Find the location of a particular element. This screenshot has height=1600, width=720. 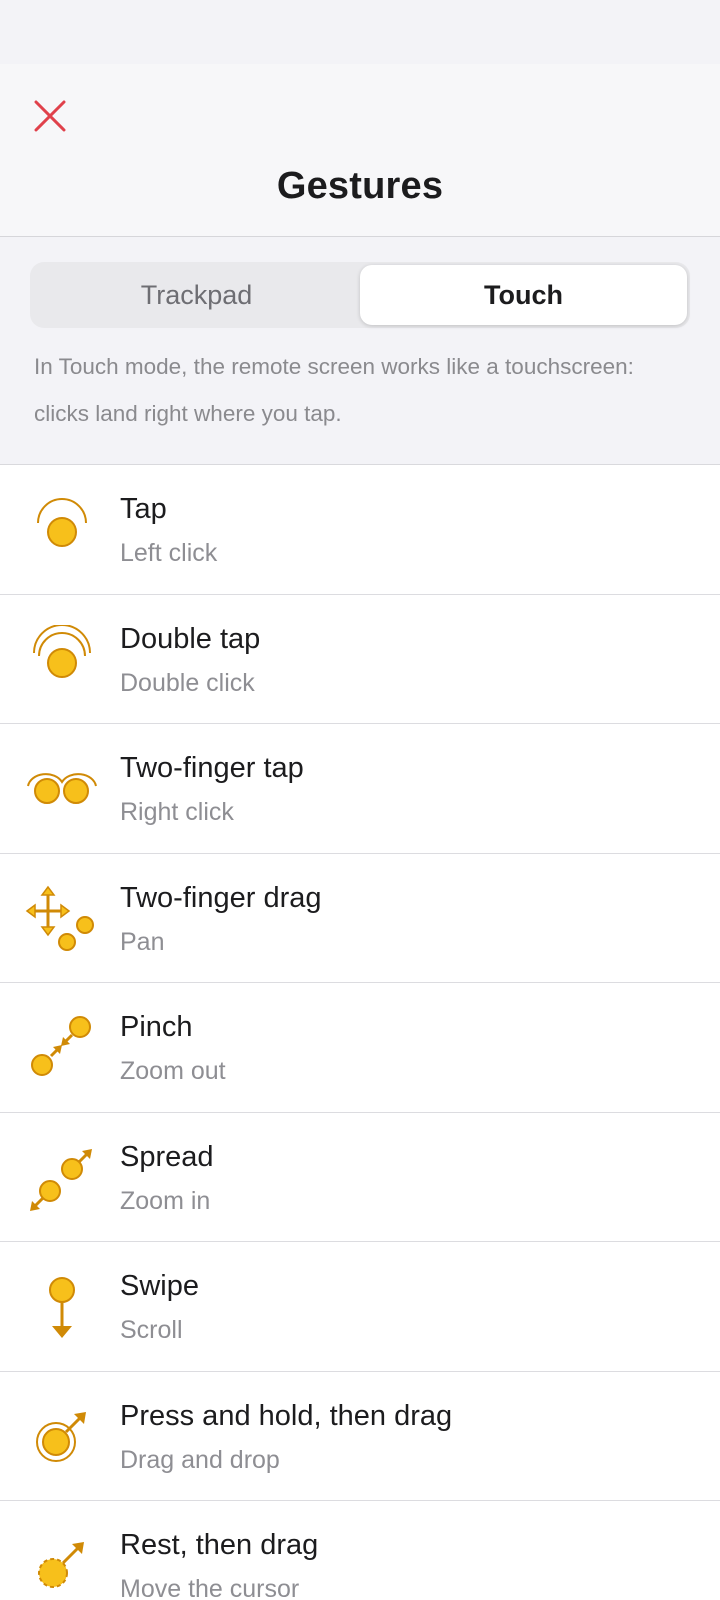

gesture-action: Left click is located at coordinates (169, 553).